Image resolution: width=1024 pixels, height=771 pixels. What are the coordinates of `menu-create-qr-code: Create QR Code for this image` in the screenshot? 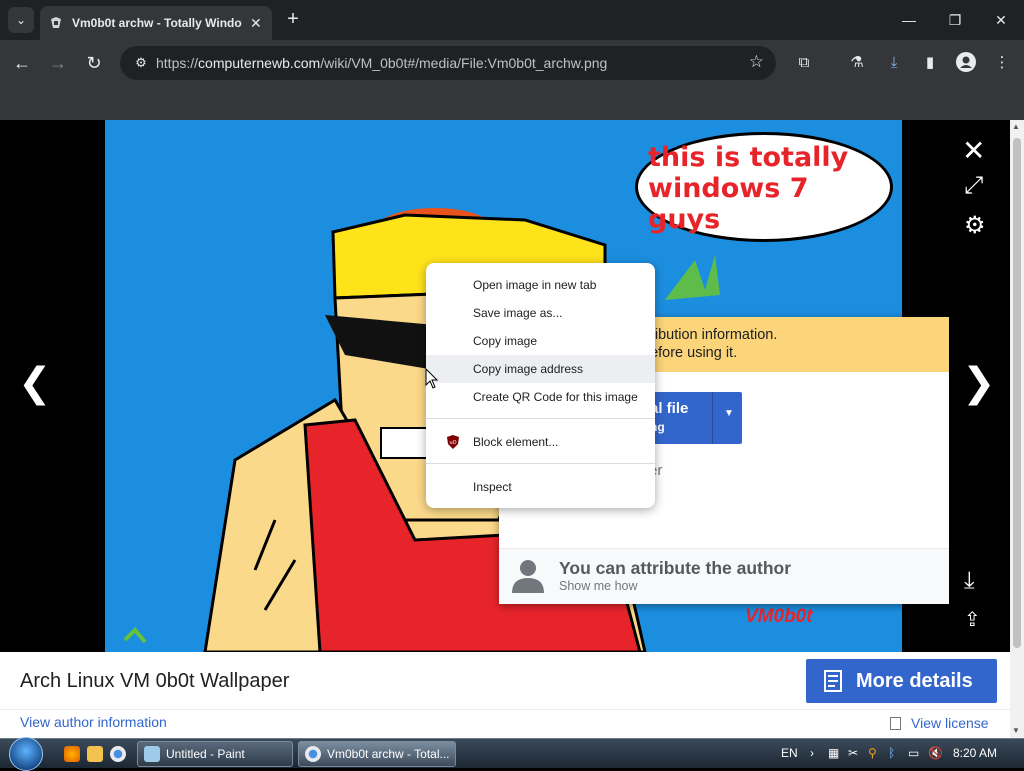 It's located at (540, 397).